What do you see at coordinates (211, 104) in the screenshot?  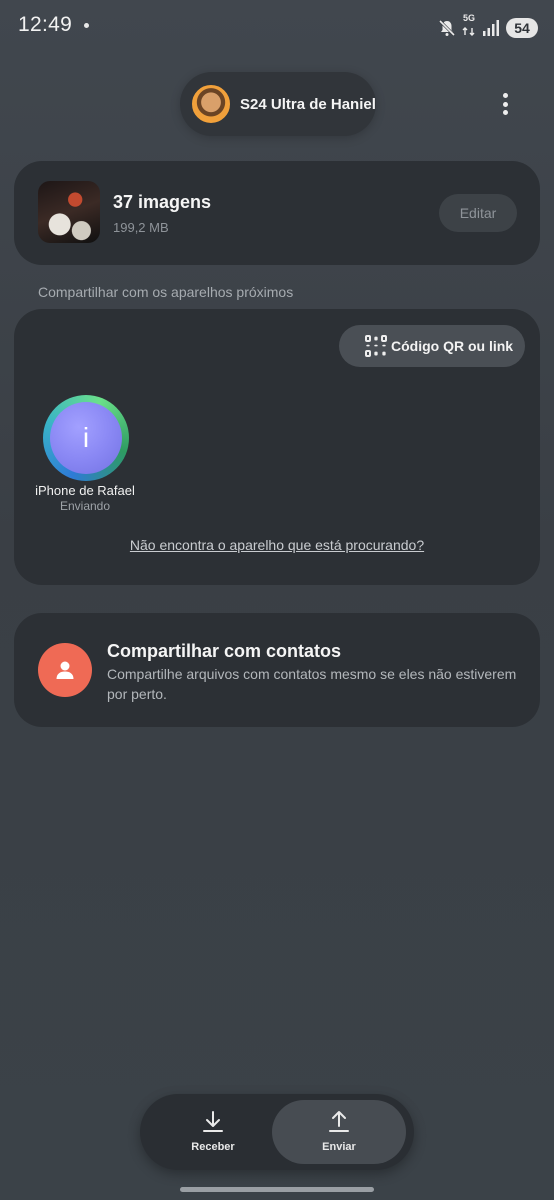 I see `avatar` at bounding box center [211, 104].